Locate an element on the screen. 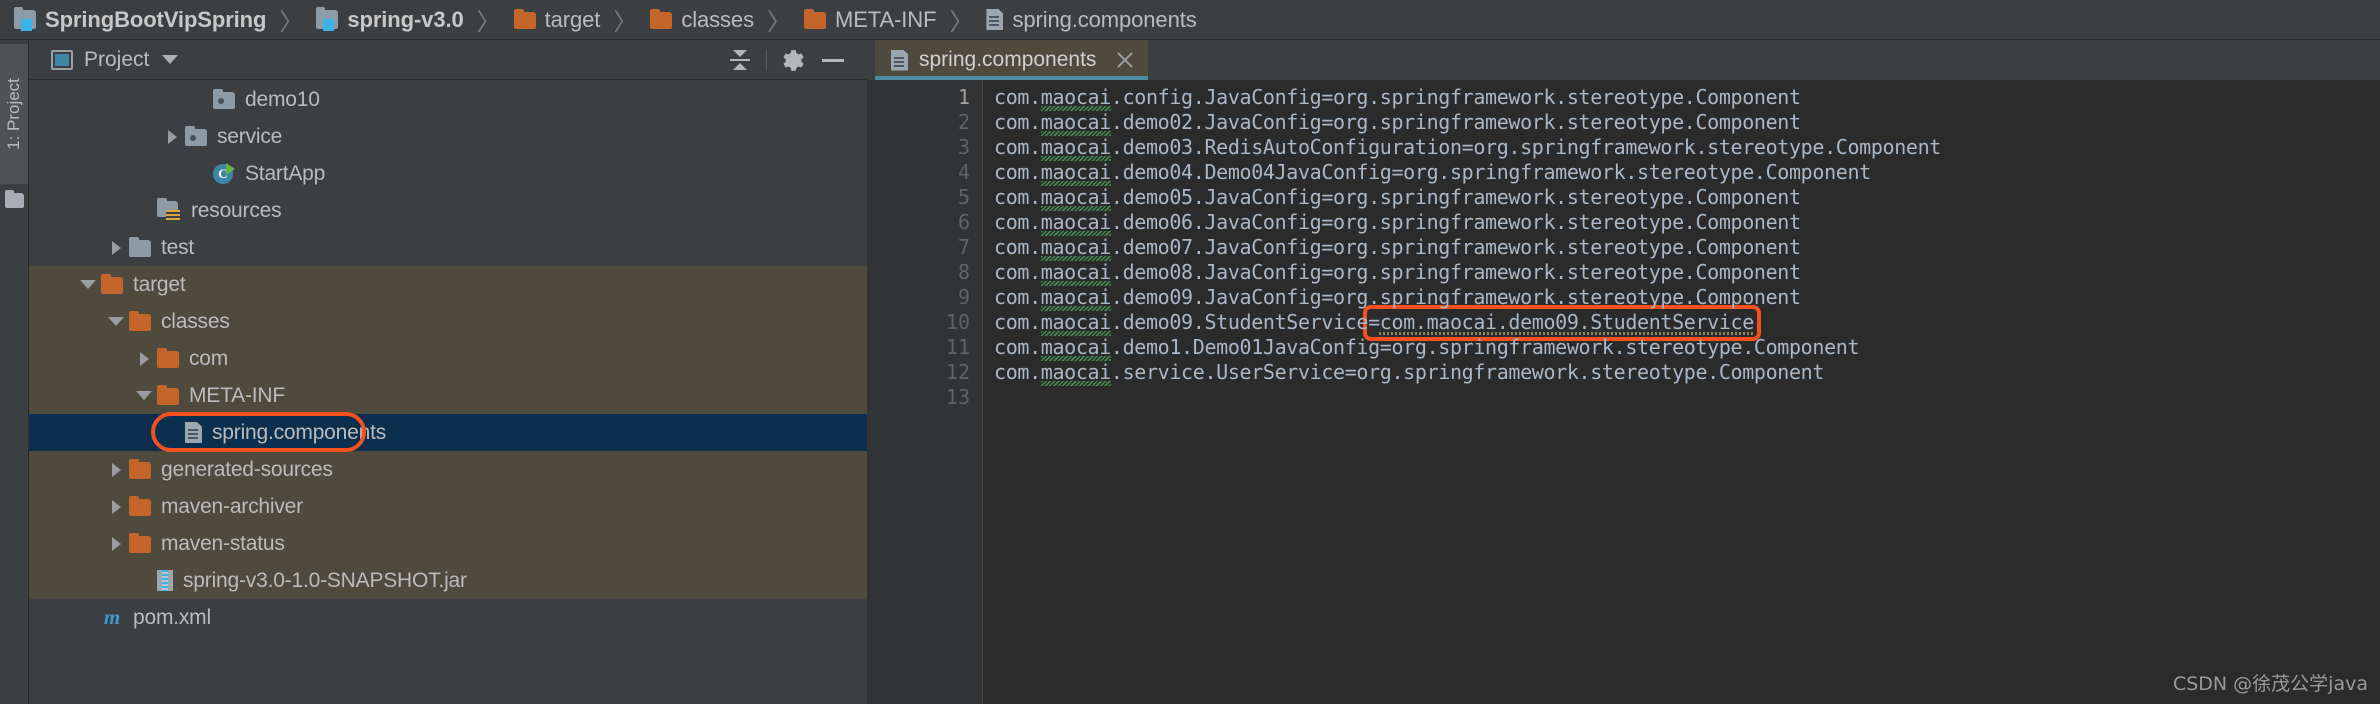 The image size is (2380, 704). tree-row-label: spring.components is located at coordinates (299, 432).